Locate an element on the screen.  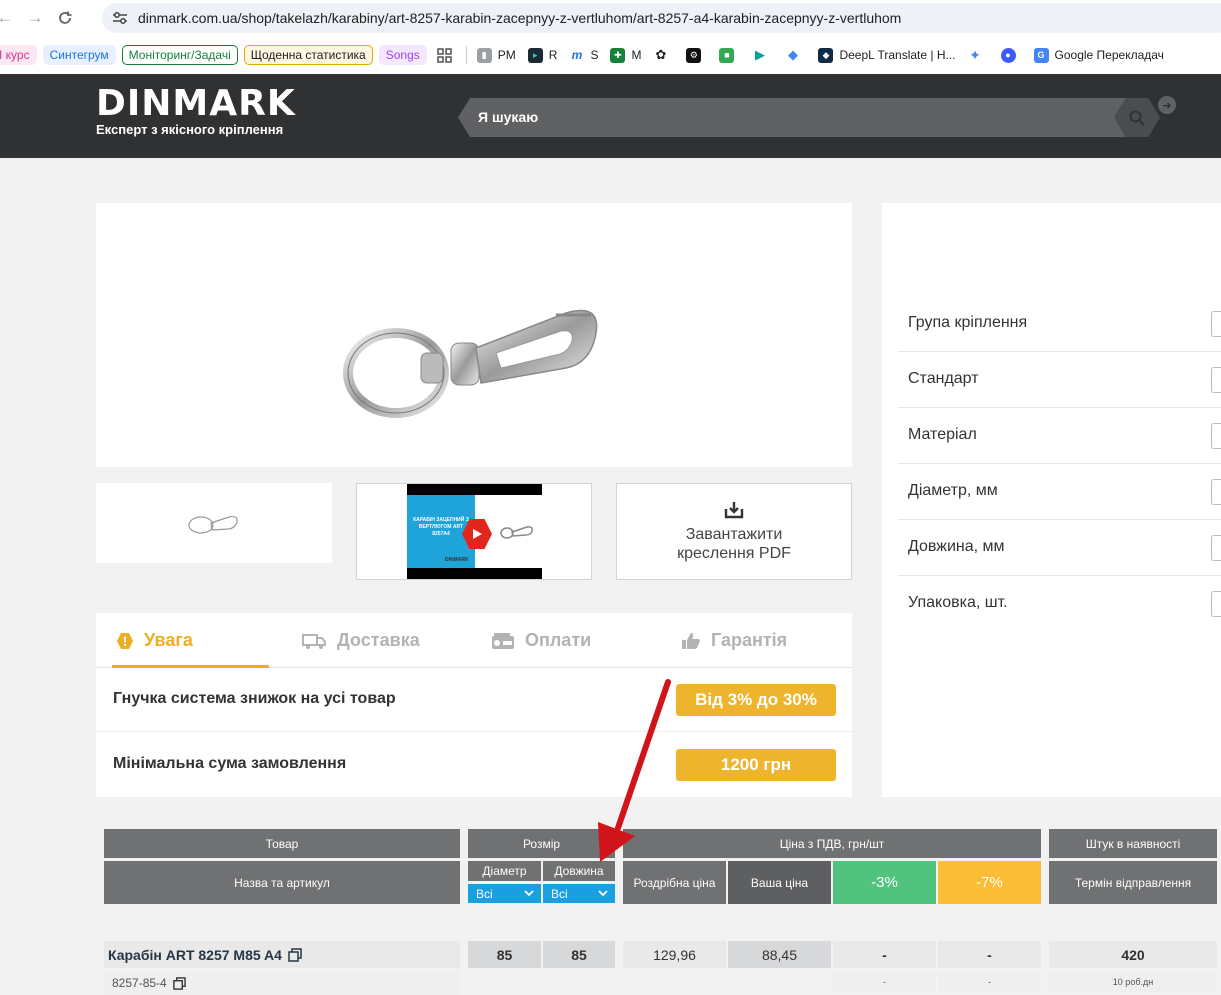
carabiner-video-image is located at coordinates (516, 532).